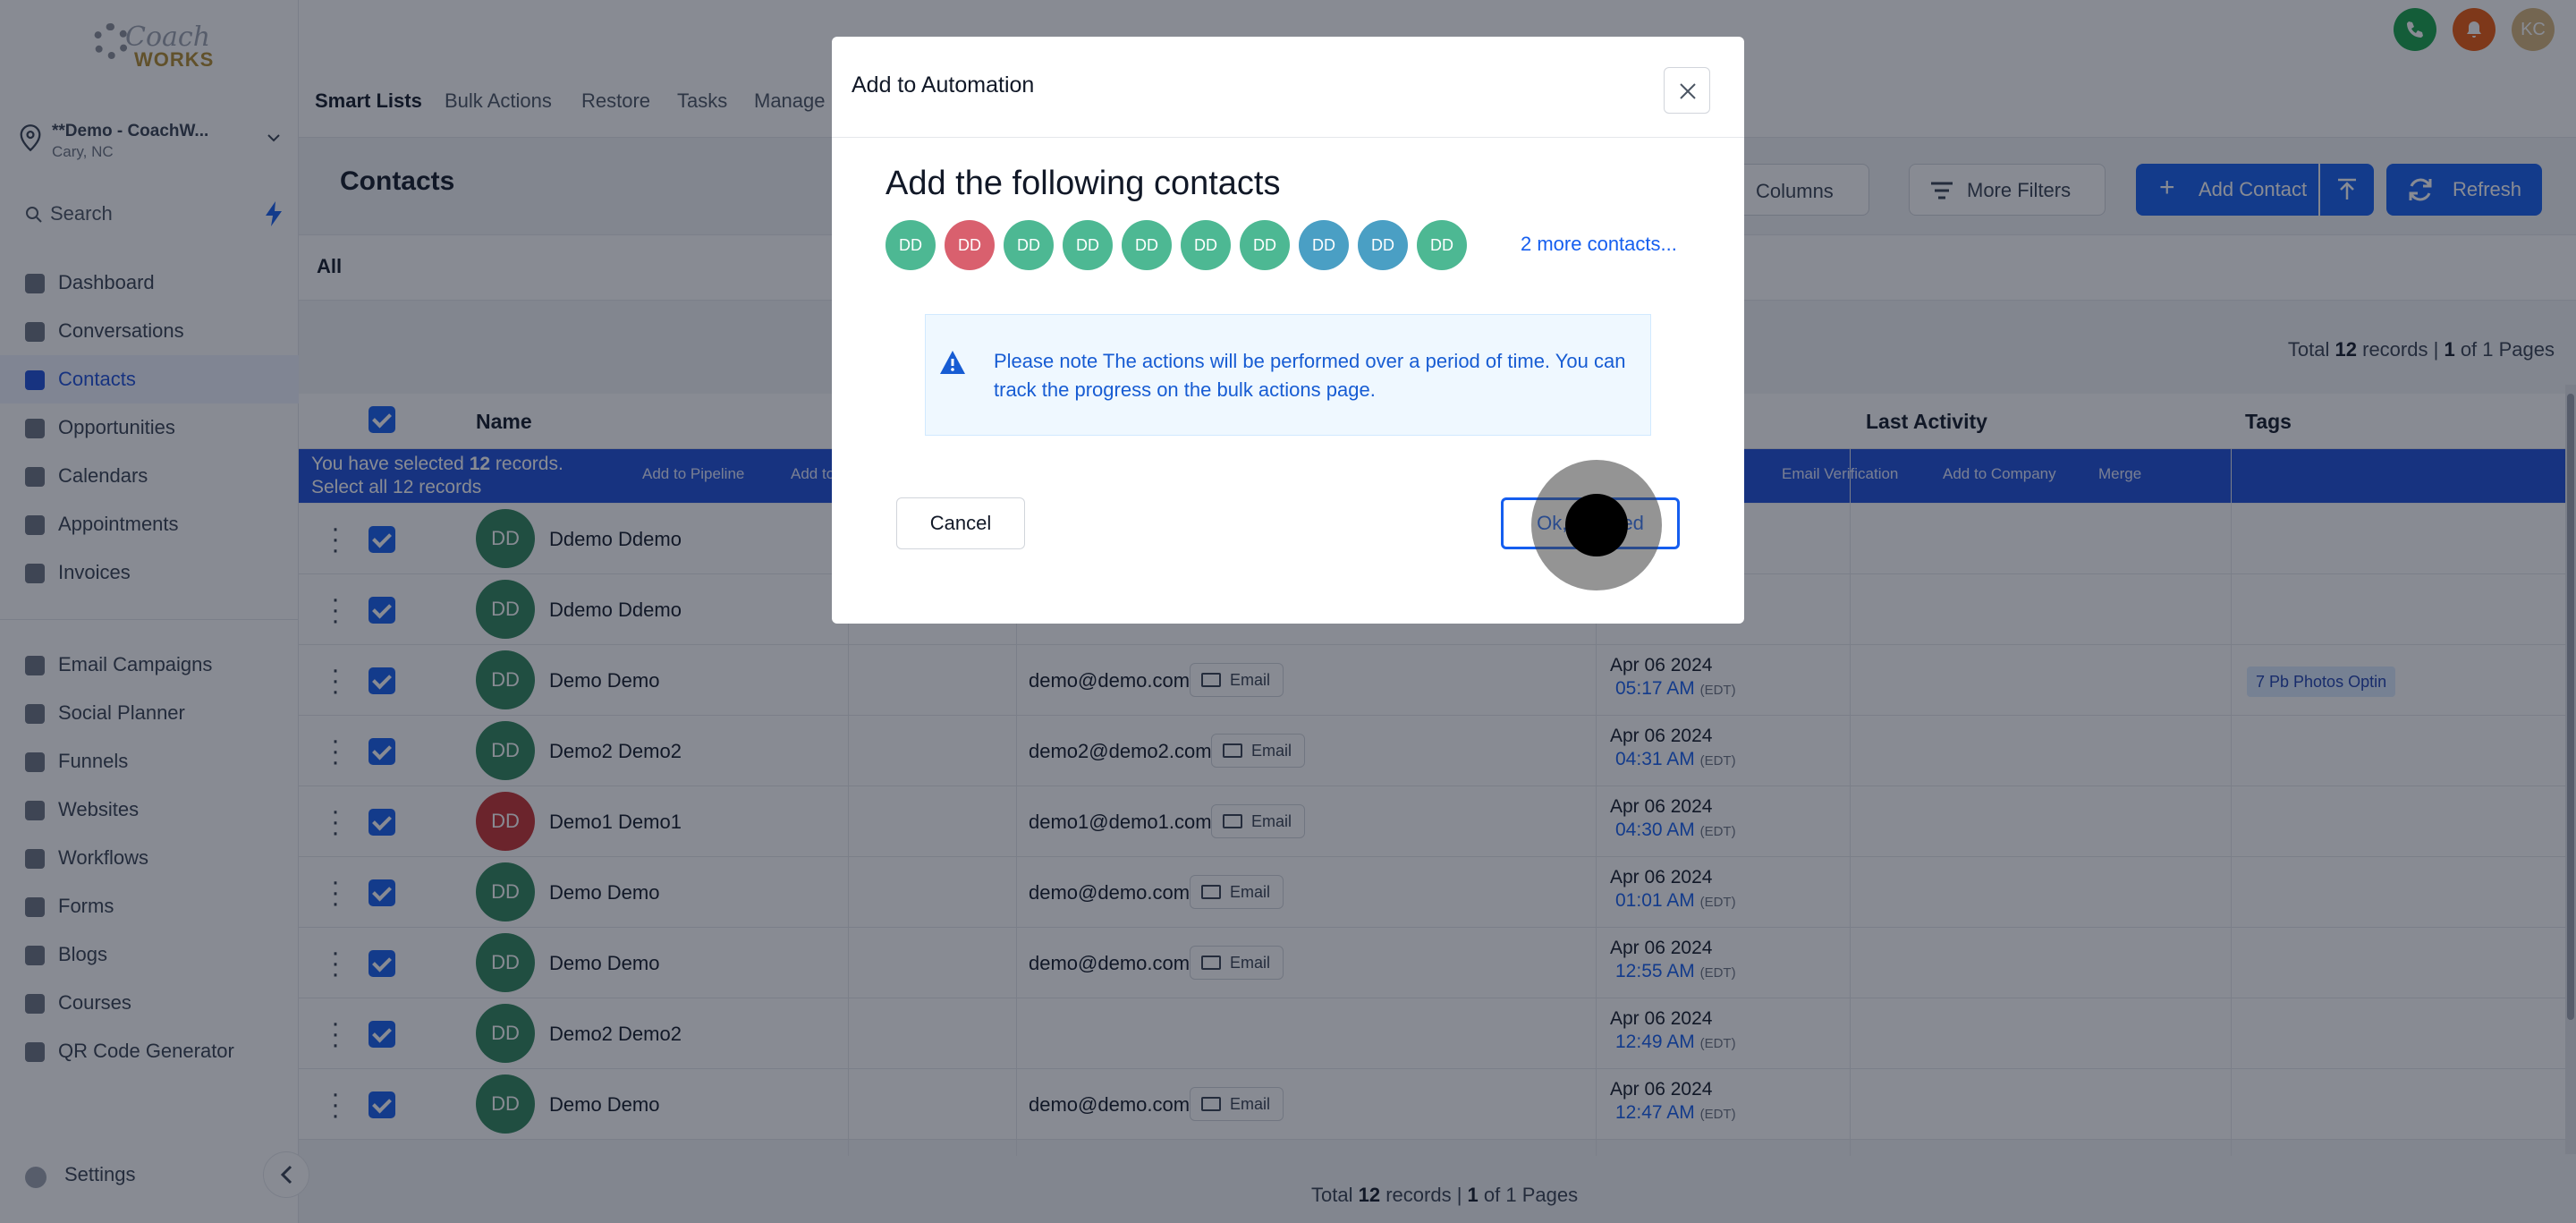 The image size is (2576, 1223). I want to click on selected-contacts-chips: 2 more contacts... DD DD DD DD DD DD DD DD DD DD, so click(1288, 245).